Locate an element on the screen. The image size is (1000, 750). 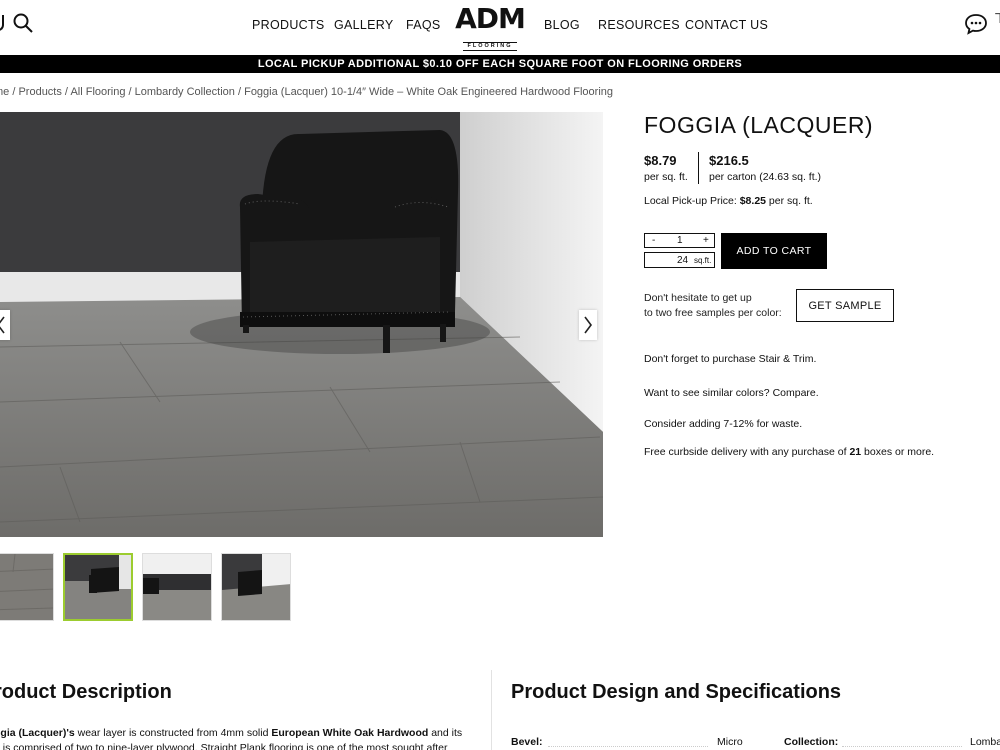
note-trim-text: Don't forget to purchase is located at coordinates (700, 359).